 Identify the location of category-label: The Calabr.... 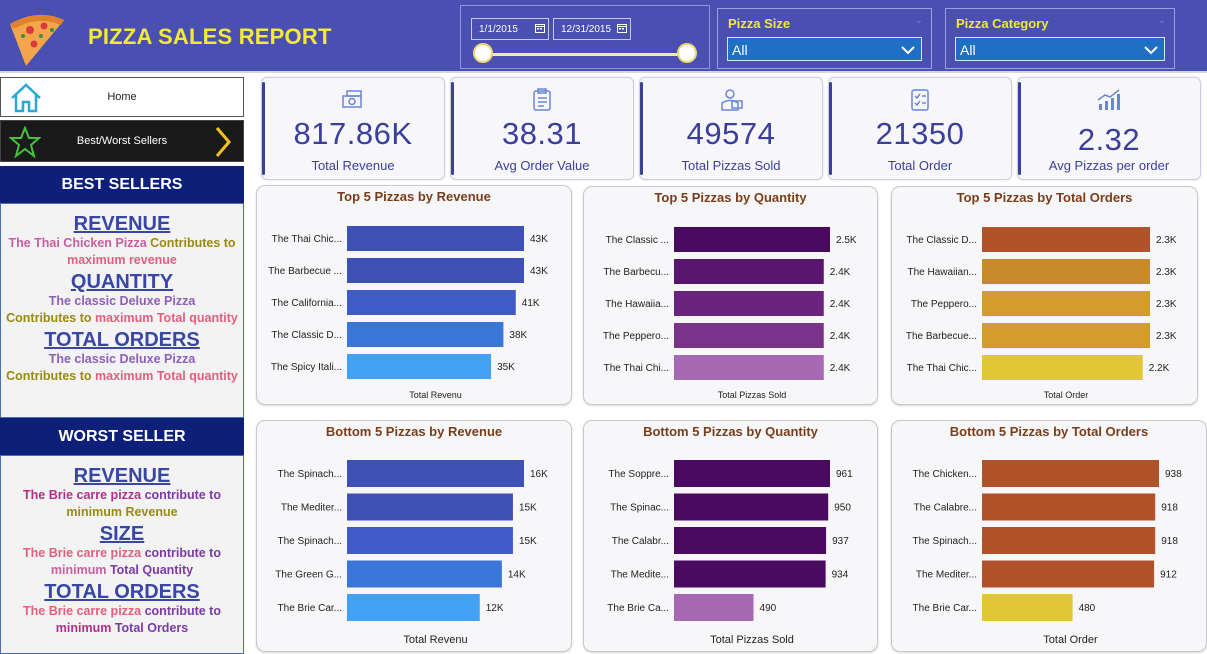
(640, 541).